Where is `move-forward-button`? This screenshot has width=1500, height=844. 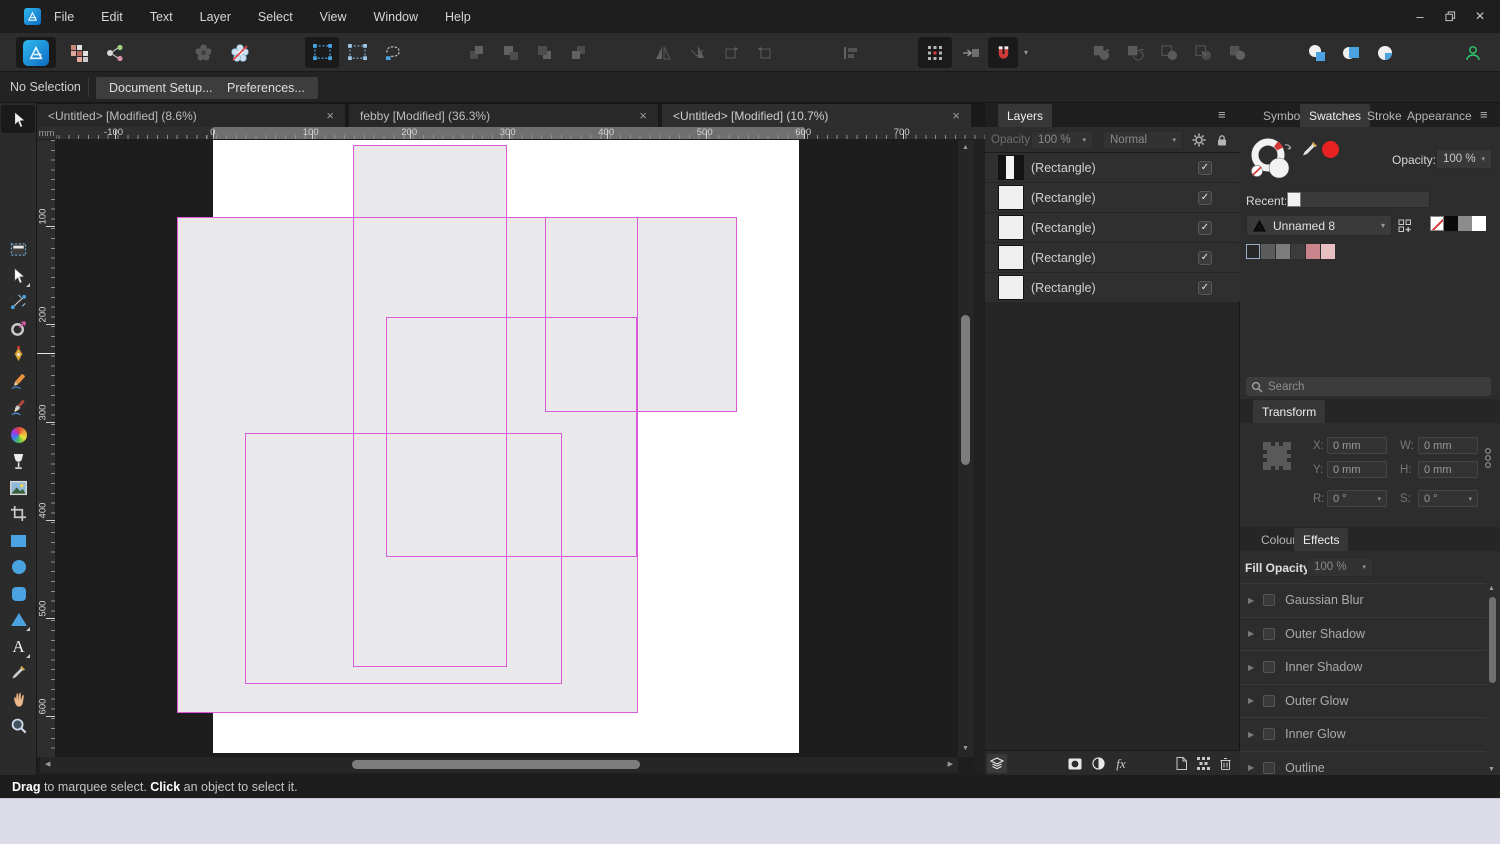
move-forward-button is located at coordinates (510, 52).